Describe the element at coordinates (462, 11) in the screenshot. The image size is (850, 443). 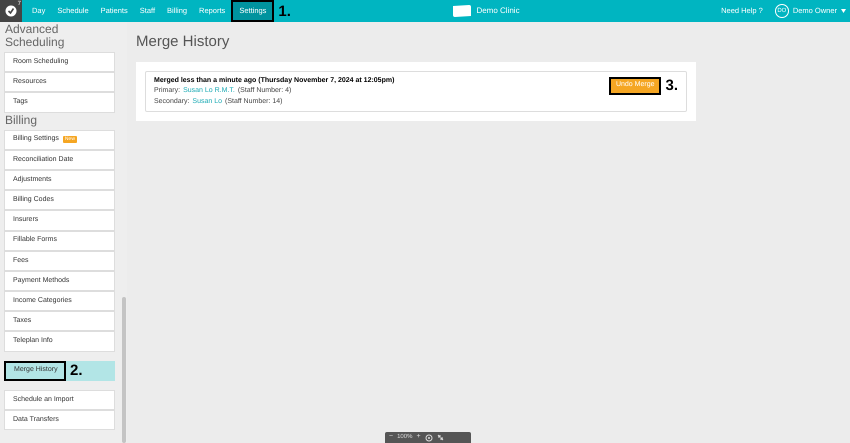
I see `clinic-logo-icon` at that location.